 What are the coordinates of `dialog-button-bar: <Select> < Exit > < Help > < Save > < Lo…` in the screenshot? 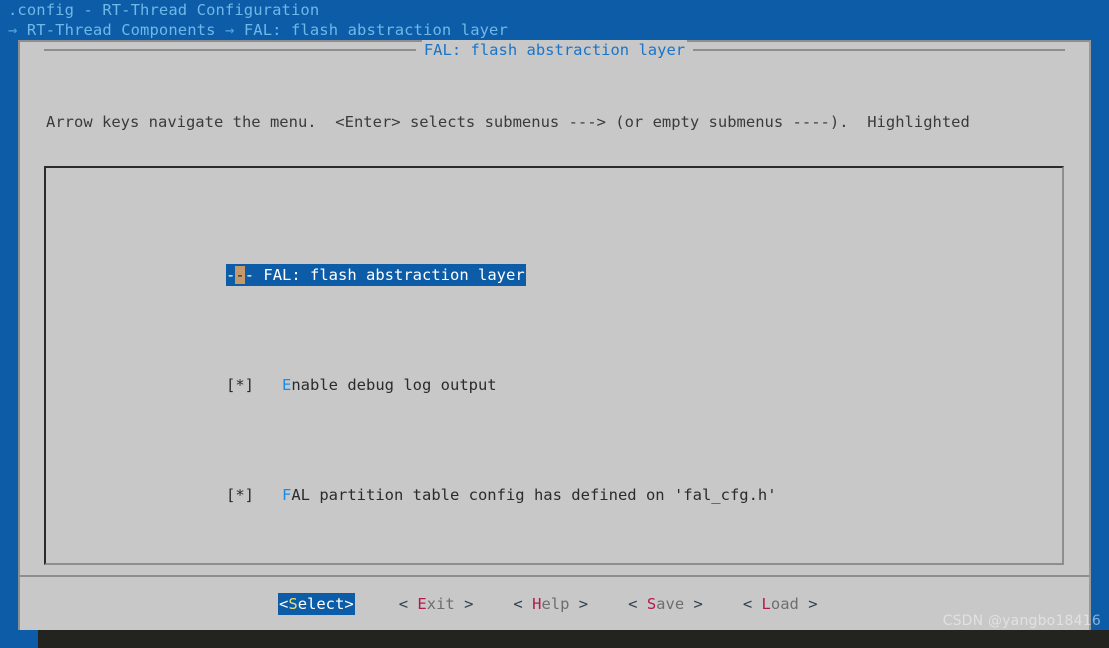 It's located at (554, 604).